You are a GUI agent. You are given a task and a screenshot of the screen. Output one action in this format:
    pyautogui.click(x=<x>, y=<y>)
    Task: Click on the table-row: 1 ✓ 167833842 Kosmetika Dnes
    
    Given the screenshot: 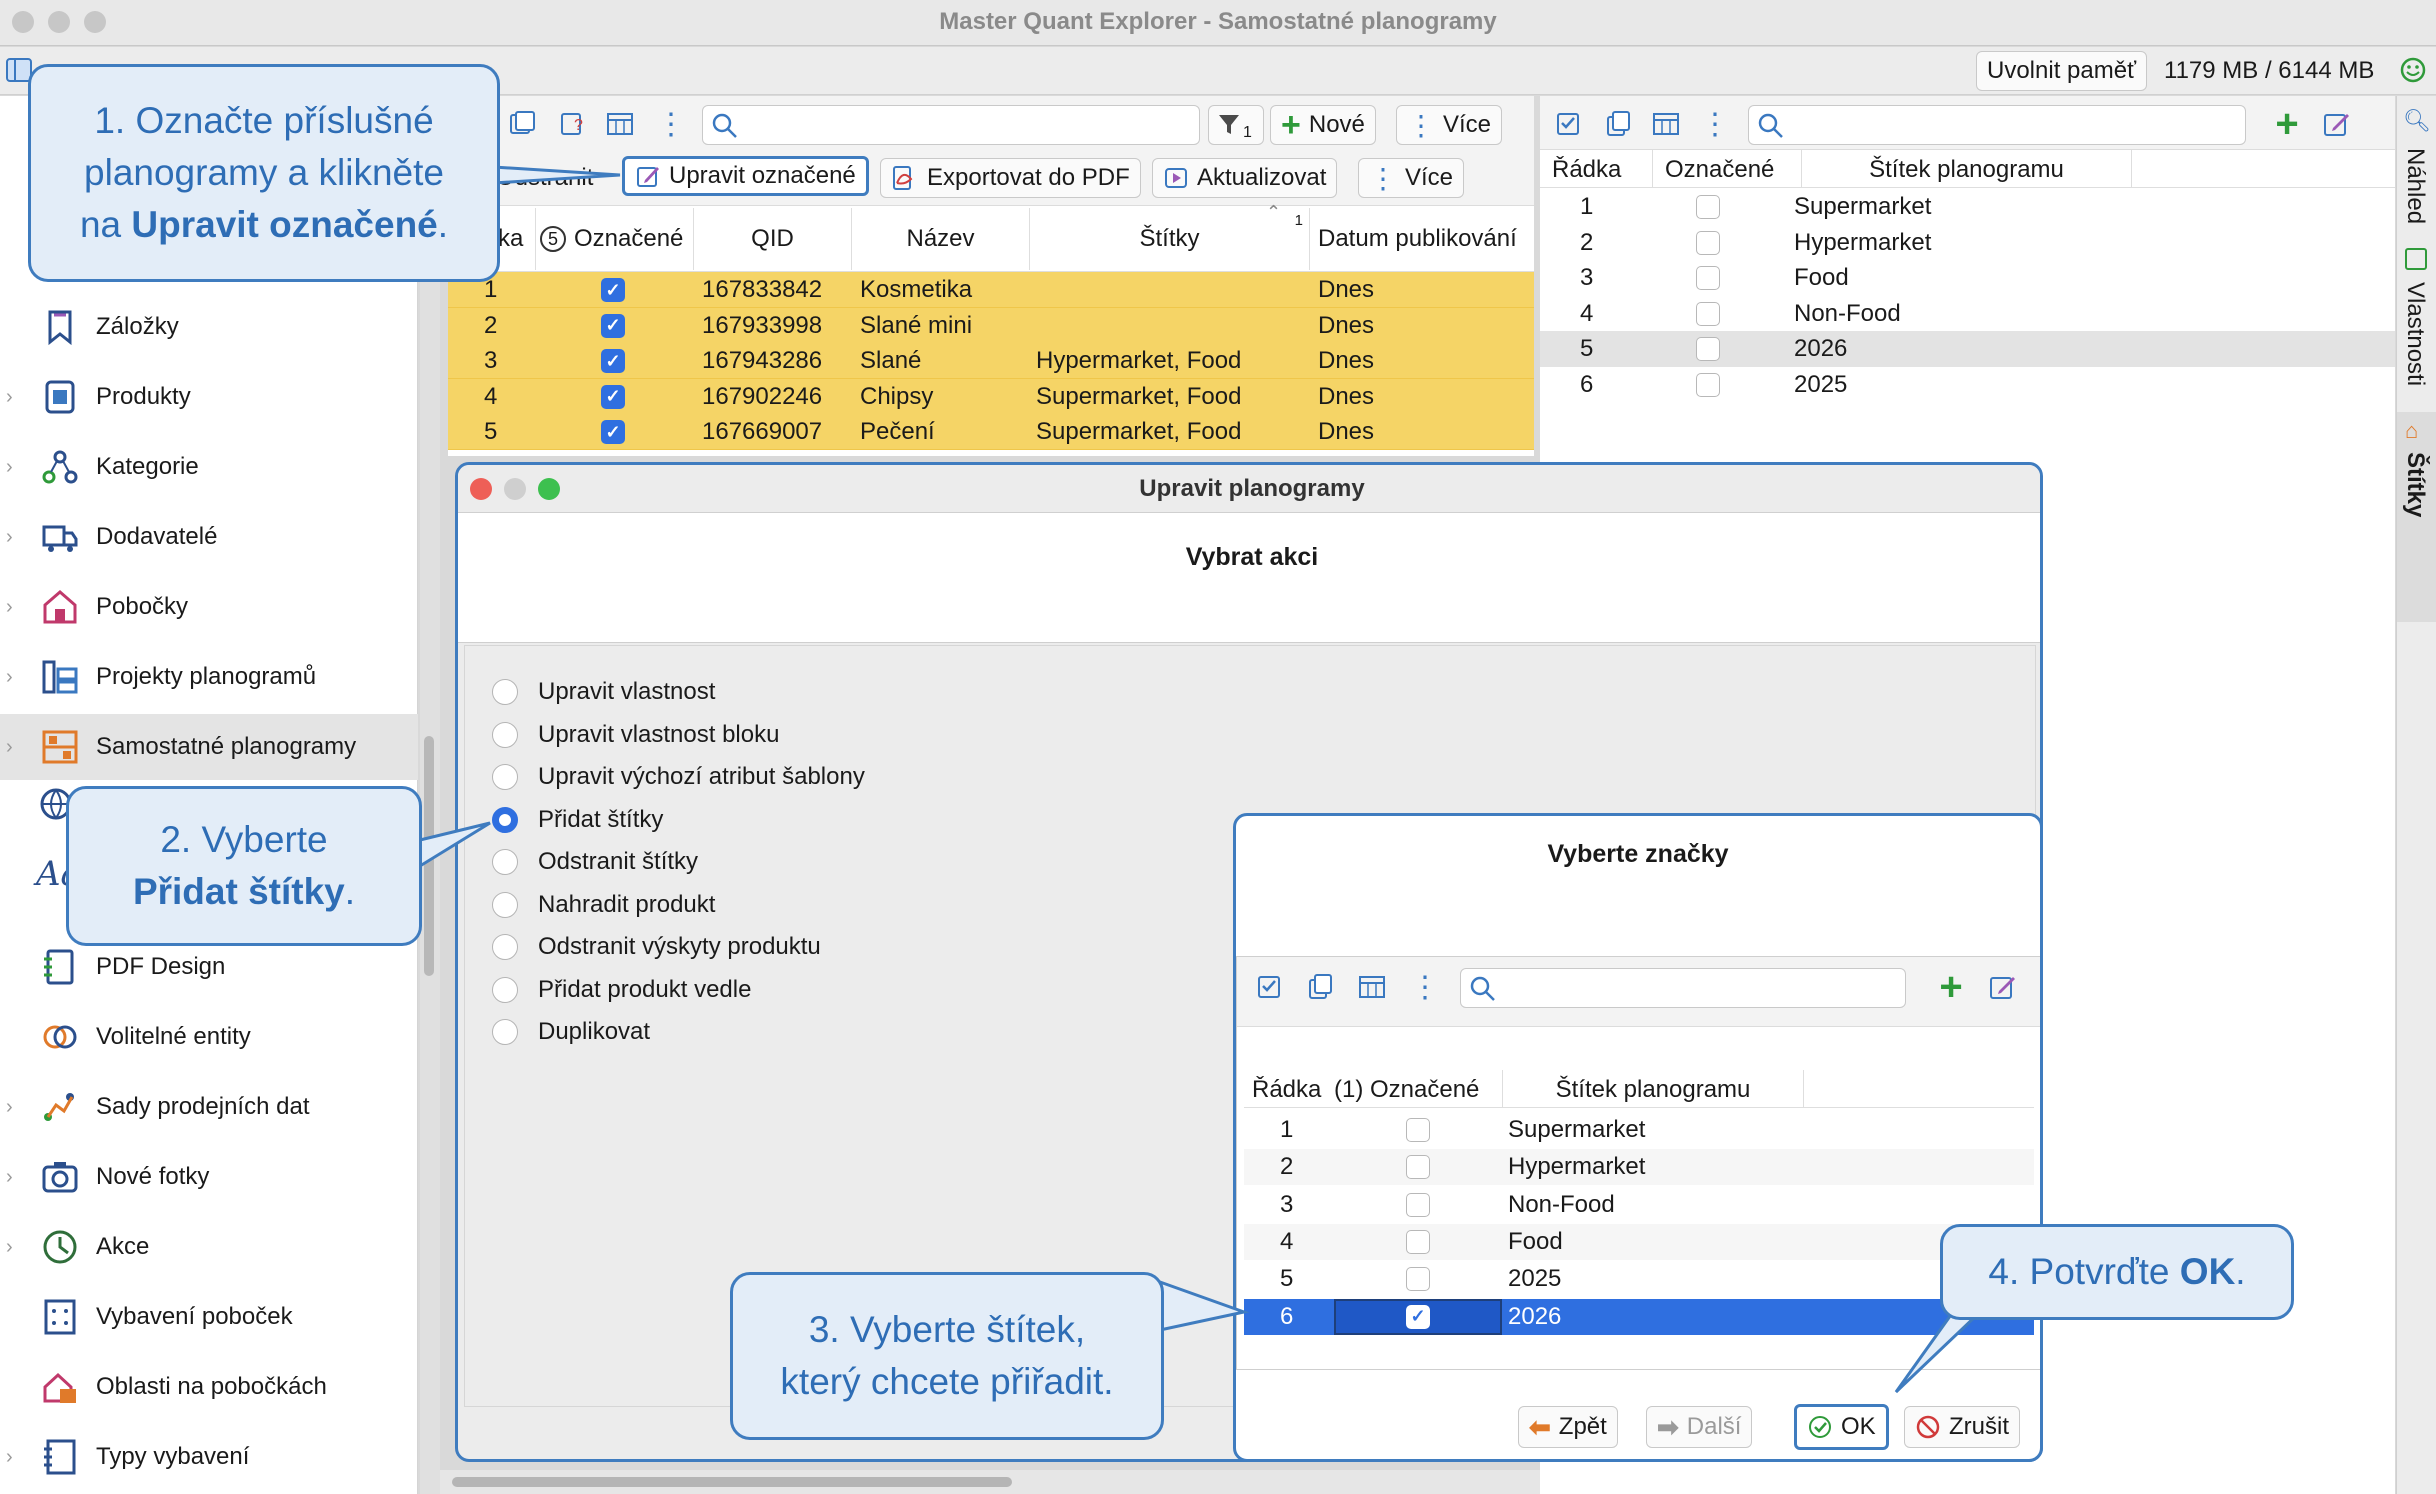 What is the action you would take?
    pyautogui.click(x=991, y=290)
    